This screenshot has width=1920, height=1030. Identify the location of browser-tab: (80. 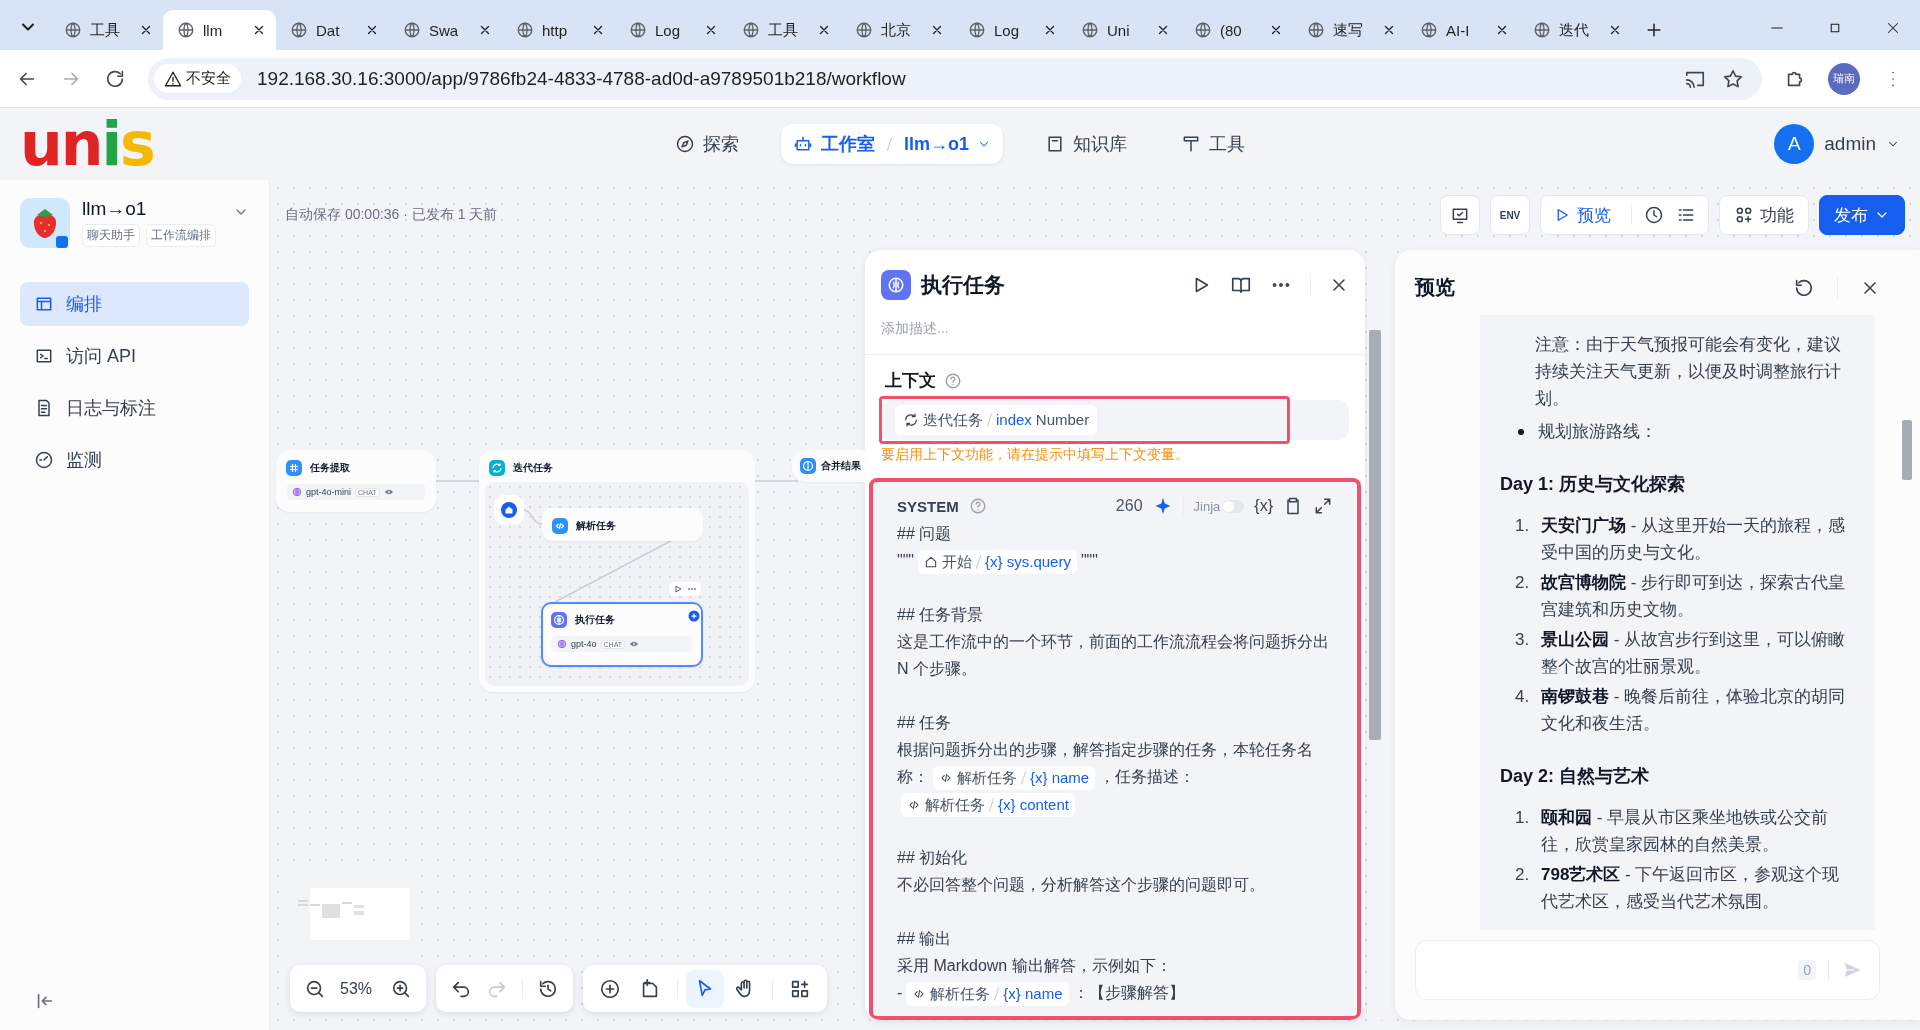
(1236, 30).